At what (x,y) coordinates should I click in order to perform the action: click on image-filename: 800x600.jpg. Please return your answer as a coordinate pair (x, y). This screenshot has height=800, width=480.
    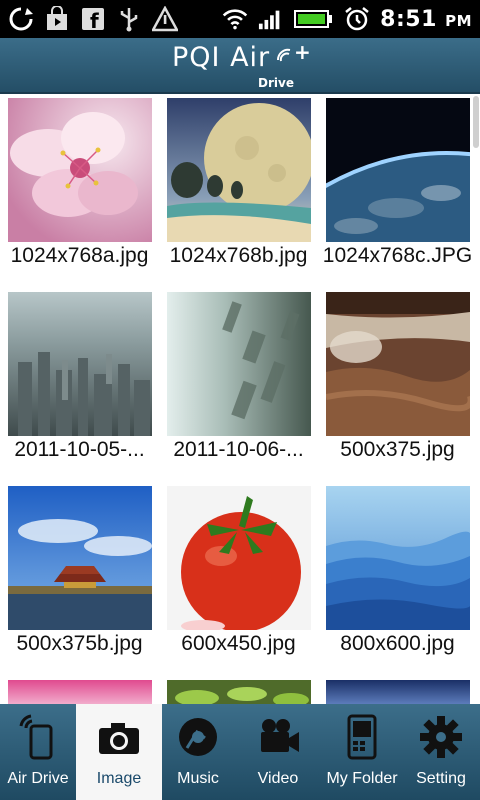
    Looking at the image, I should click on (397, 643).